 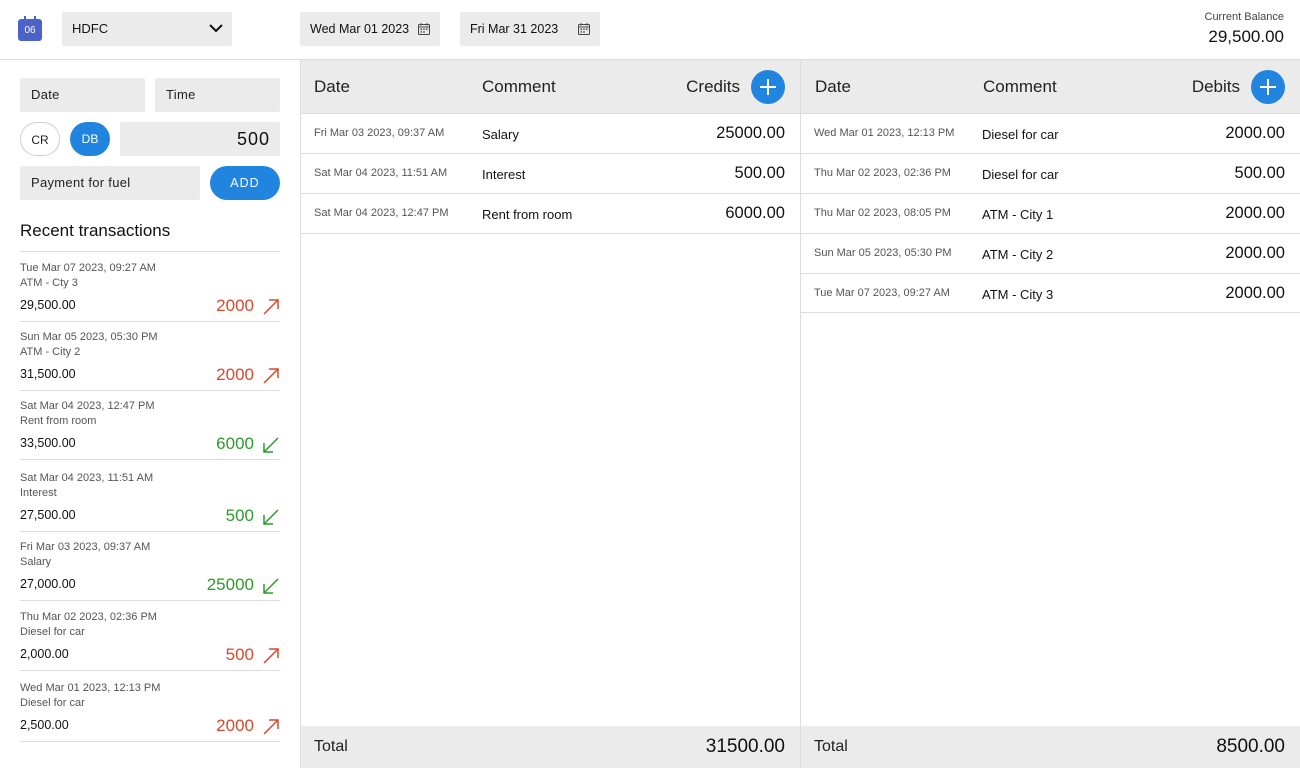 I want to click on recent-transactions-title: Recent transactions, so click(x=95, y=230).